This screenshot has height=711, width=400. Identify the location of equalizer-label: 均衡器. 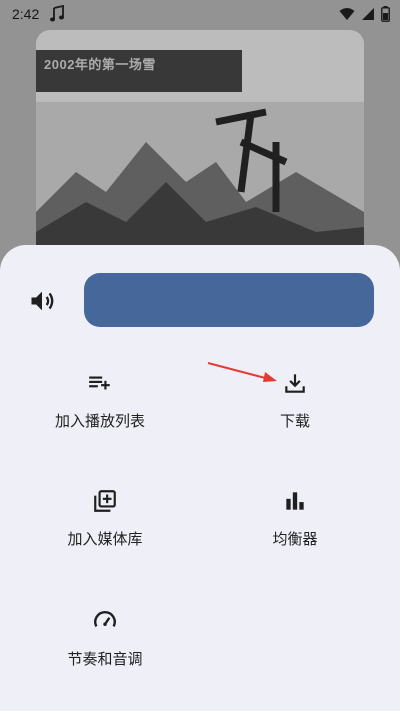
(295, 539).